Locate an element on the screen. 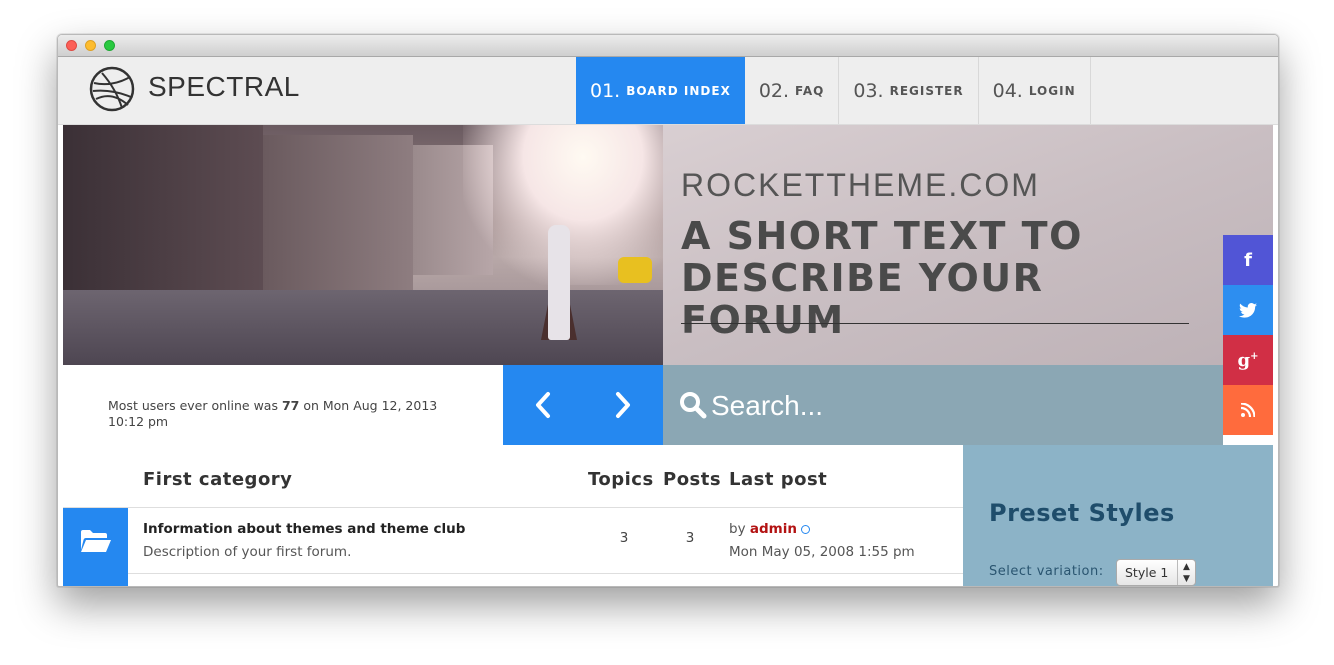 The height and width of the screenshot is (665, 1334). photo-taxi is located at coordinates (635, 270).